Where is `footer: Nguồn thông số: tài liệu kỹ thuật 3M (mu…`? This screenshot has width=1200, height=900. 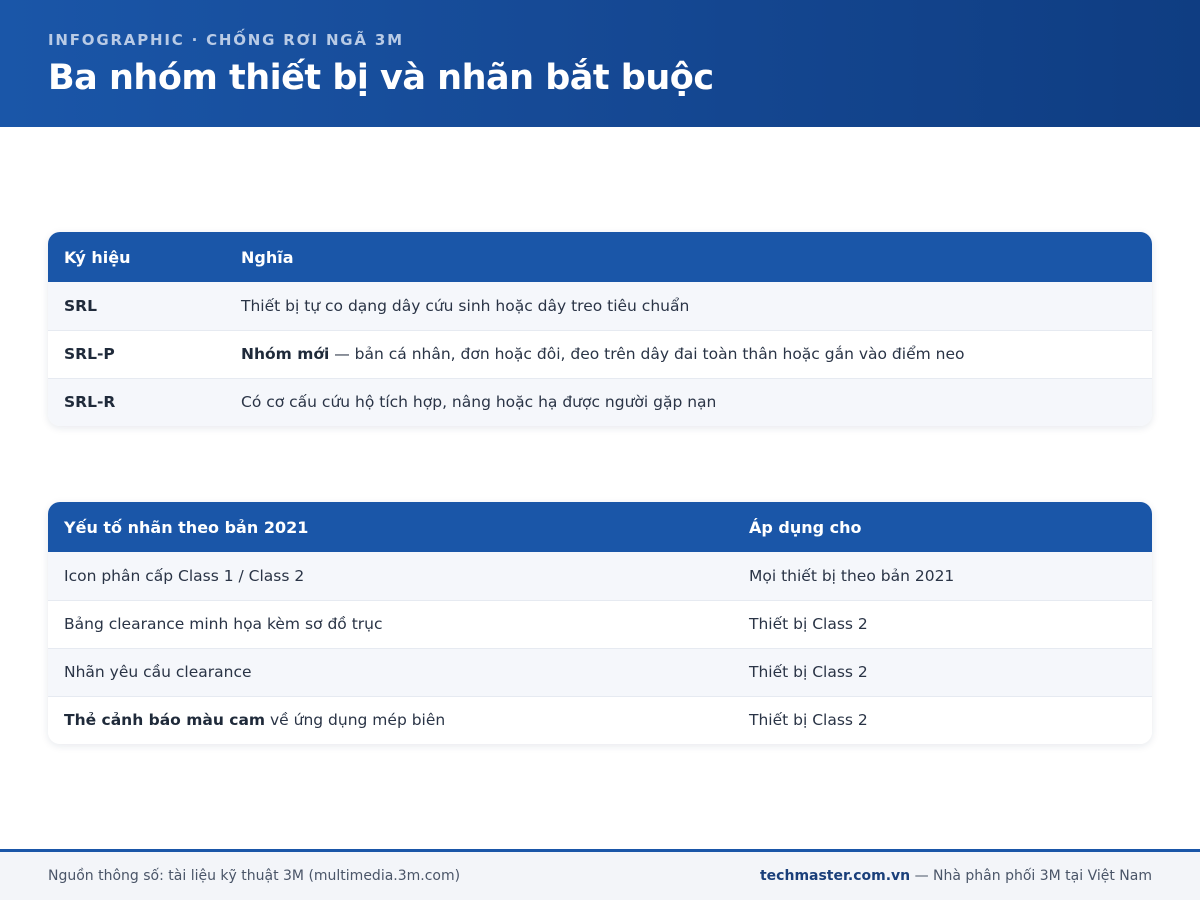
footer: Nguồn thông số: tài liệu kỹ thuật 3M (mu… is located at coordinates (600, 874).